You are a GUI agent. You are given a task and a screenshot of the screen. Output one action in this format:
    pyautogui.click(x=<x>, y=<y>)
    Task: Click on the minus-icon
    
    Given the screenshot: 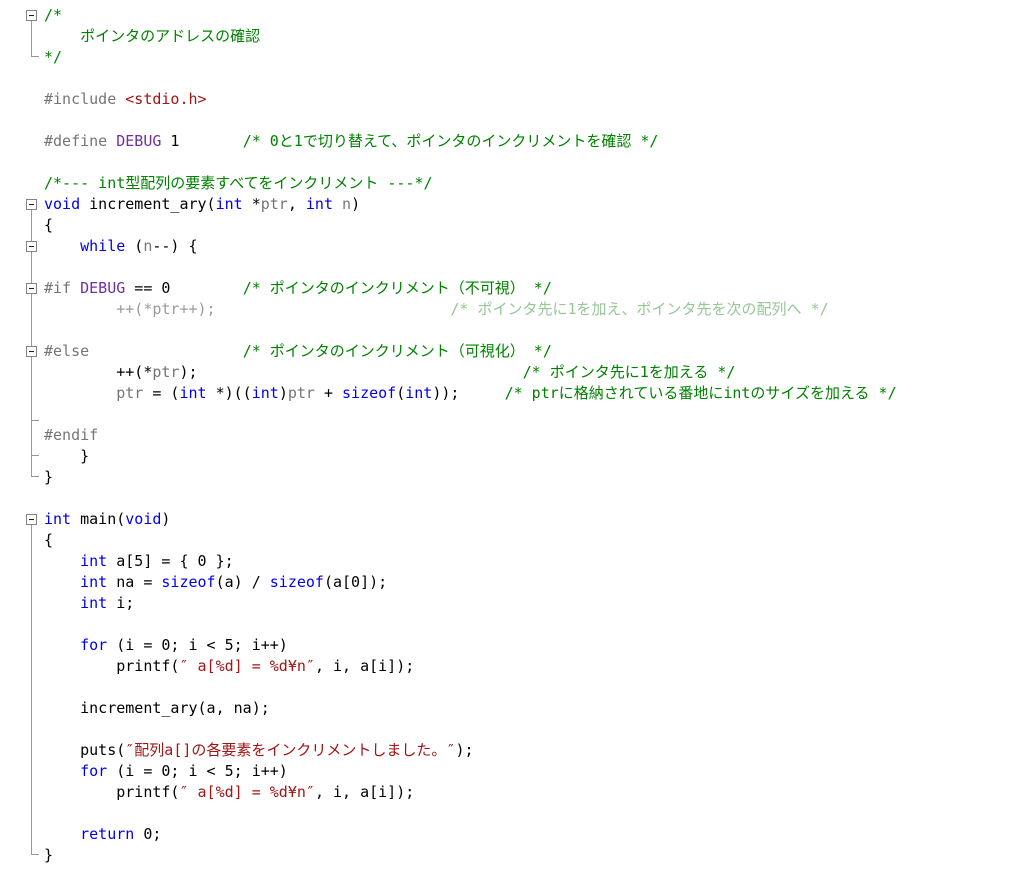 What is the action you would take?
    pyautogui.click(x=31, y=519)
    